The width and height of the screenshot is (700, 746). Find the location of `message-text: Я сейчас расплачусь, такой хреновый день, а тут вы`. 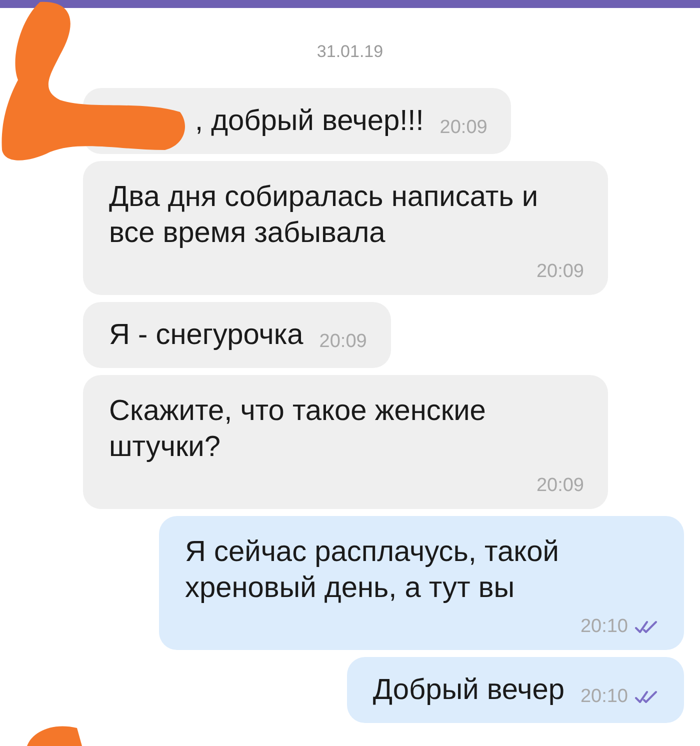

message-text: Я сейчас расплачусь, такой хреновый день, а тут вы is located at coordinates (372, 570).